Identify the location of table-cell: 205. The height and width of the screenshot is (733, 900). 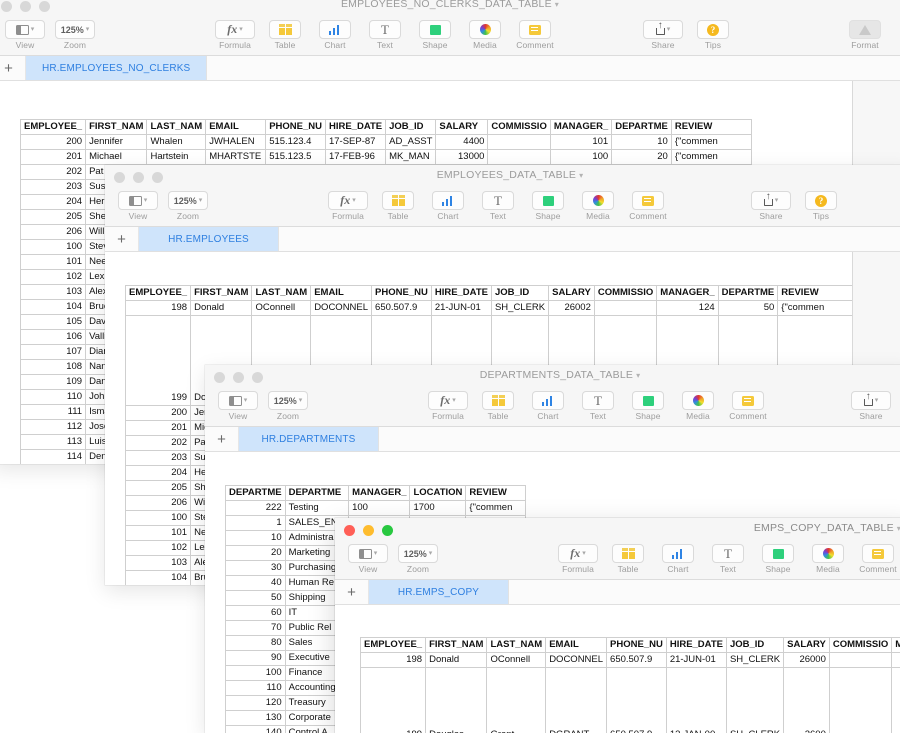
(158, 488).